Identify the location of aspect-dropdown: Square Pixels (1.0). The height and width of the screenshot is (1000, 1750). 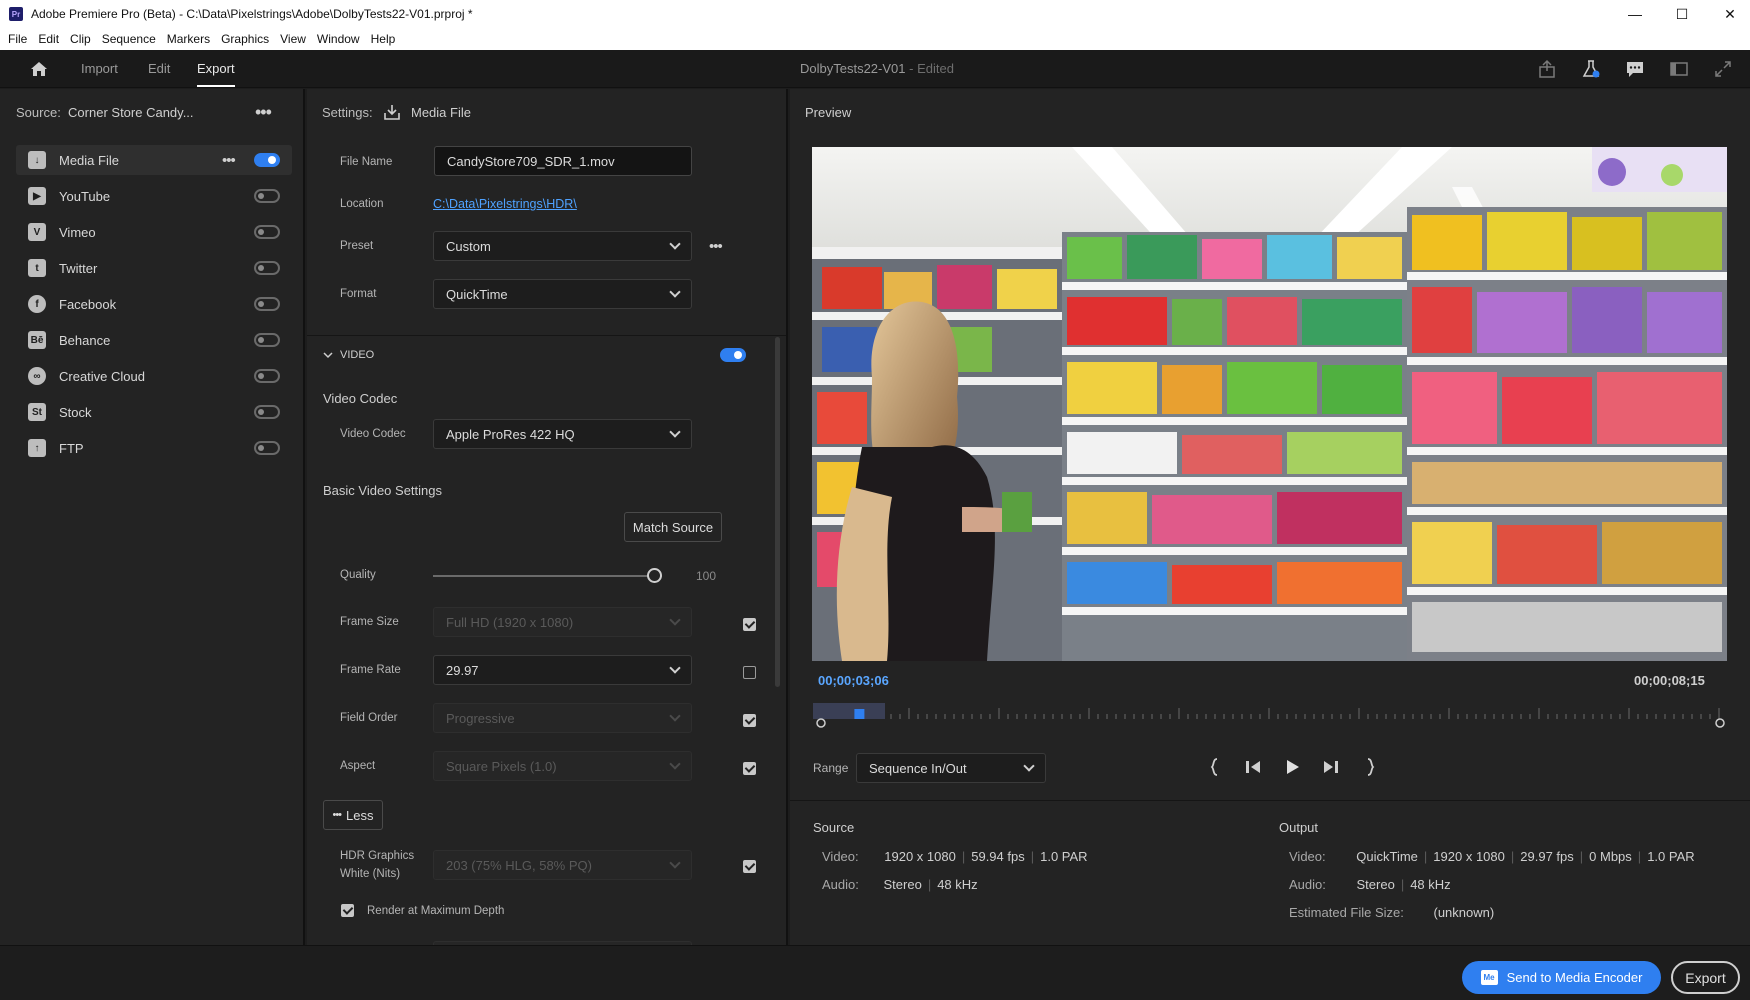
(562, 766).